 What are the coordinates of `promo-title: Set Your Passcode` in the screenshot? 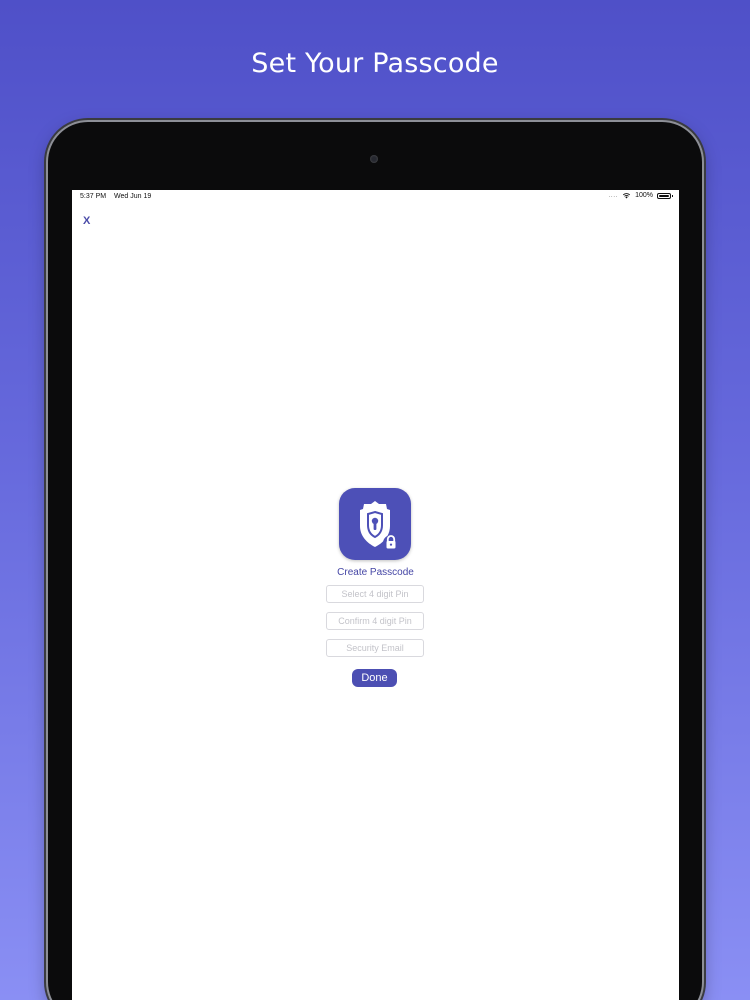 It's located at (375, 63).